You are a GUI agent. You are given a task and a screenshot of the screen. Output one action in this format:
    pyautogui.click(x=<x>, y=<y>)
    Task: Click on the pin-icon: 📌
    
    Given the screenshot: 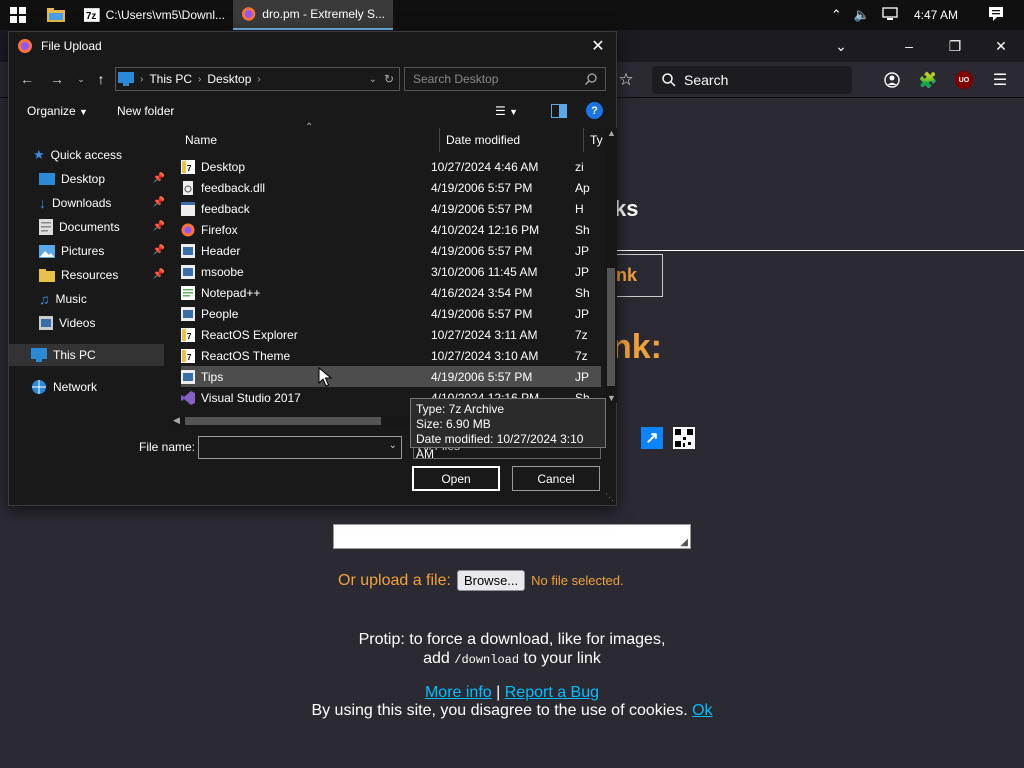 What is the action you would take?
    pyautogui.click(x=158, y=178)
    